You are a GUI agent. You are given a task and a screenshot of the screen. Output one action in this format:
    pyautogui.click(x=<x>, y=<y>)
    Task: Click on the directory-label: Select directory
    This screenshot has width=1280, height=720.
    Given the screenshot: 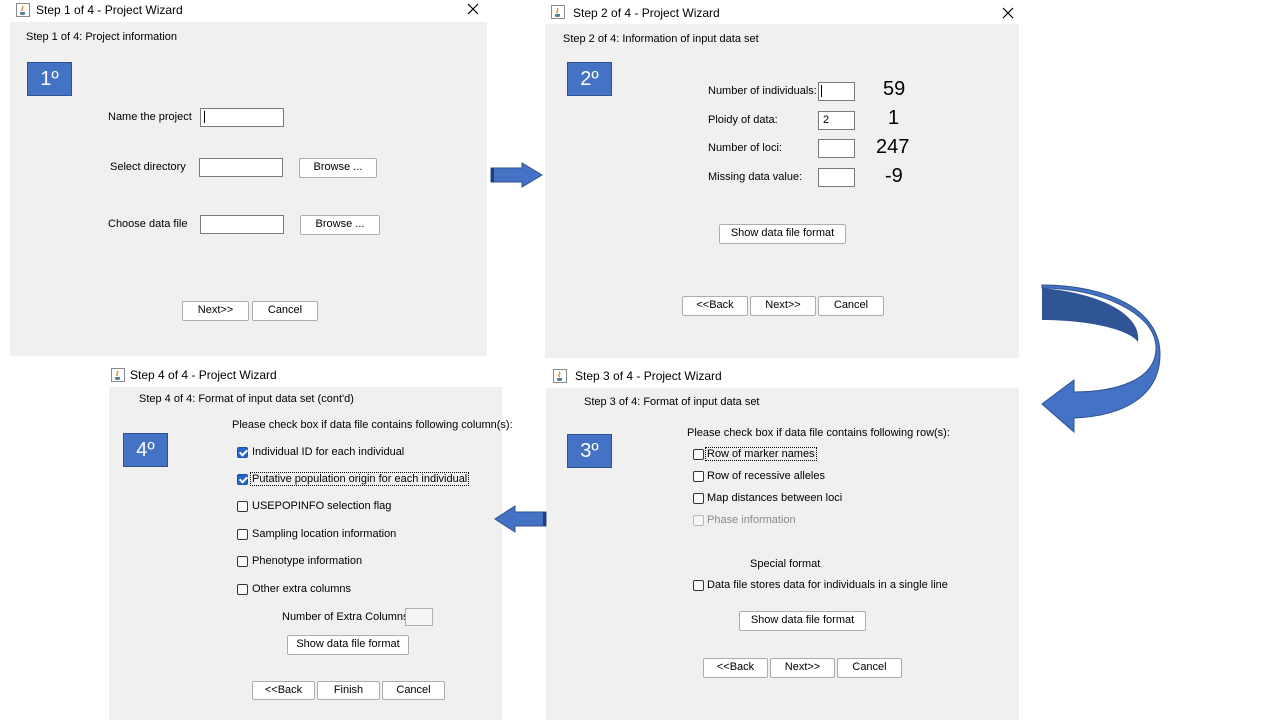 What is the action you would take?
    pyautogui.click(x=148, y=167)
    